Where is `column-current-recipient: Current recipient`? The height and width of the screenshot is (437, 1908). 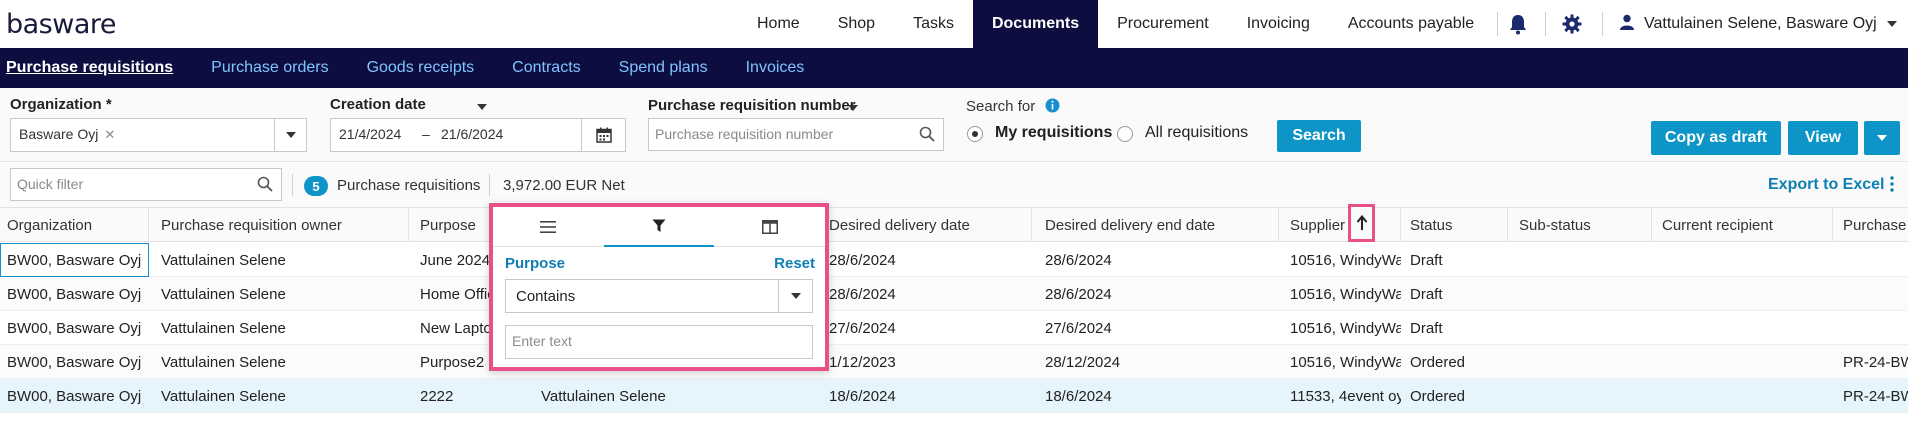 column-current-recipient: Current recipient is located at coordinates (1744, 225).